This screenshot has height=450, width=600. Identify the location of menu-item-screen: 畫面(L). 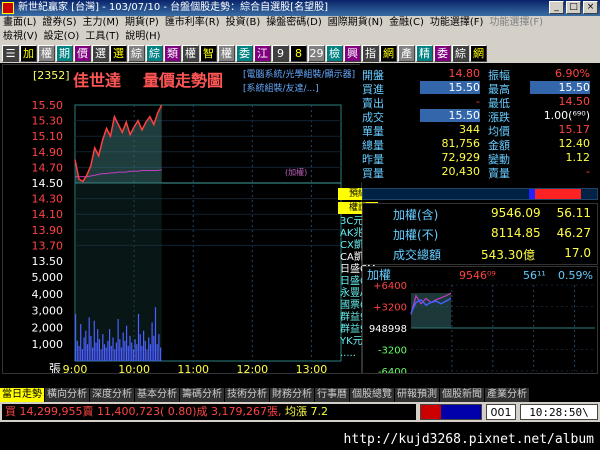
(19, 23).